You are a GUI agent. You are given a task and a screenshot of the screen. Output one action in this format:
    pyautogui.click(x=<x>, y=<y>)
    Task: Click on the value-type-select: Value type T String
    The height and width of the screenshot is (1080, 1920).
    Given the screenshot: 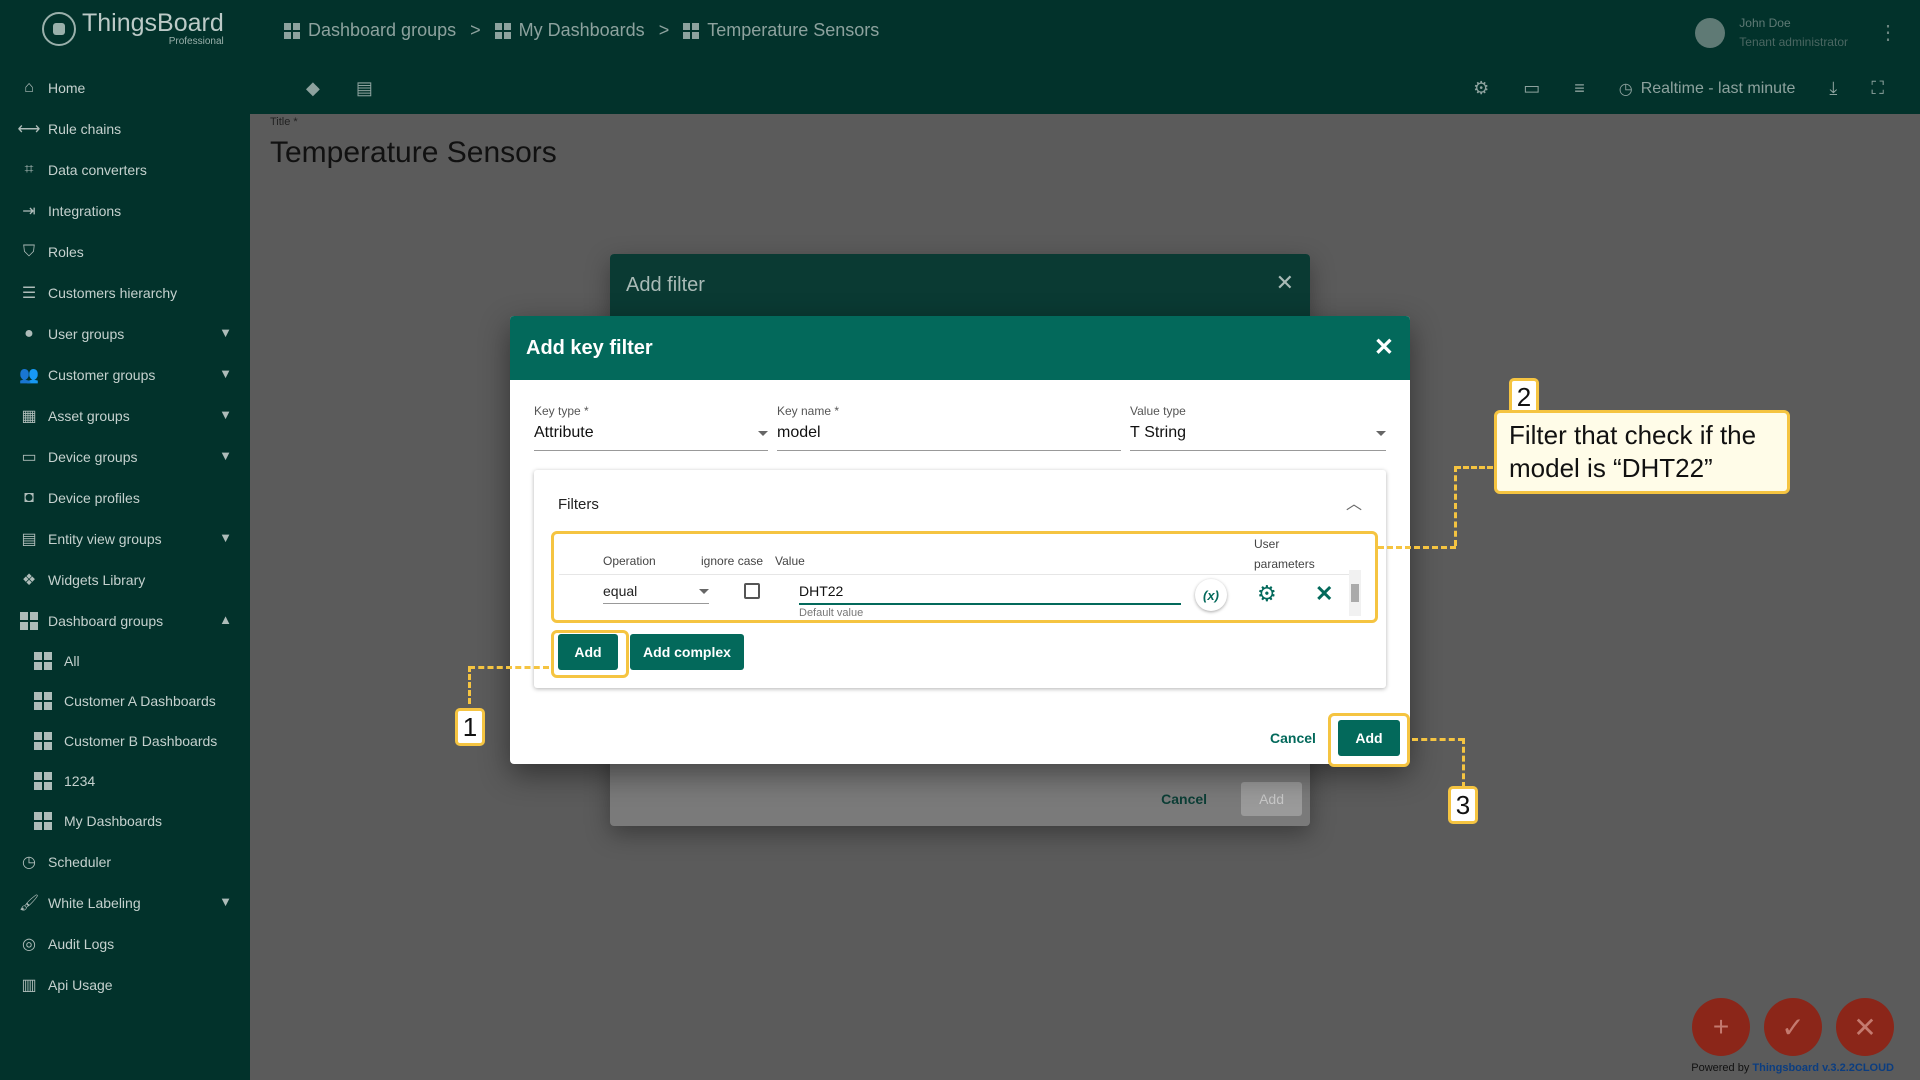 What is the action you would take?
    pyautogui.click(x=1258, y=427)
    